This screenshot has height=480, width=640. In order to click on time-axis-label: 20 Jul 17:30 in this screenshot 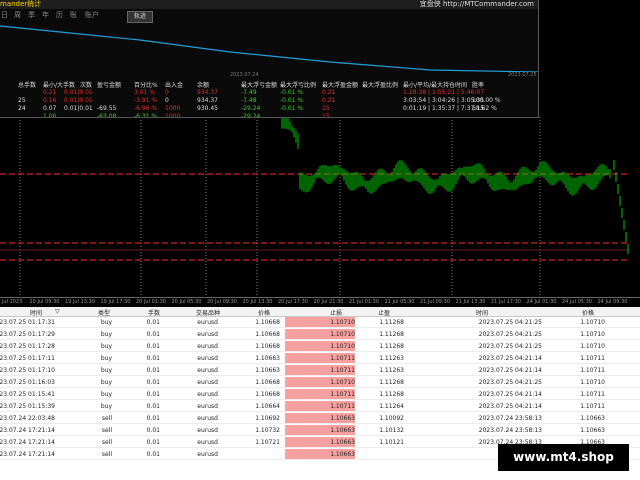, I will do `click(293, 302)`.